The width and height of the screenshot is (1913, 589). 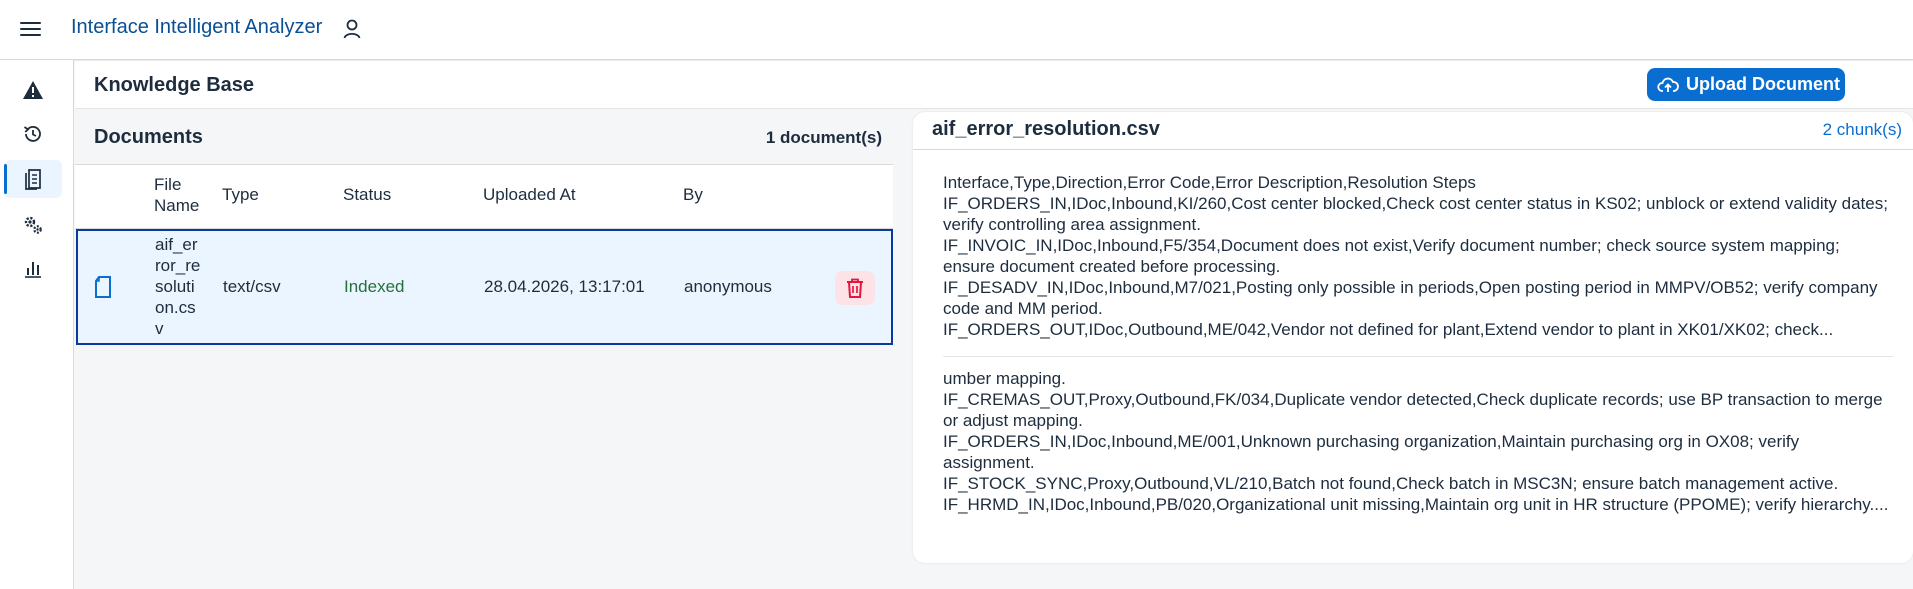 I want to click on chunks-file-name: aif_error_resolution.csv, so click(x=1046, y=129).